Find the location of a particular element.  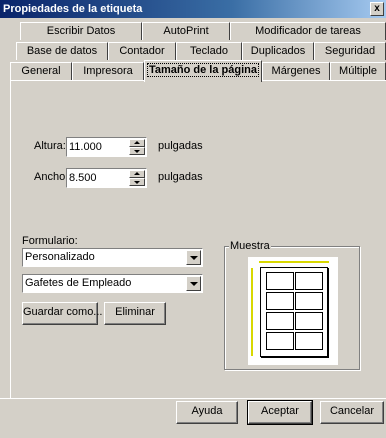

width-spinner: 8.500 is located at coordinates (106, 178).